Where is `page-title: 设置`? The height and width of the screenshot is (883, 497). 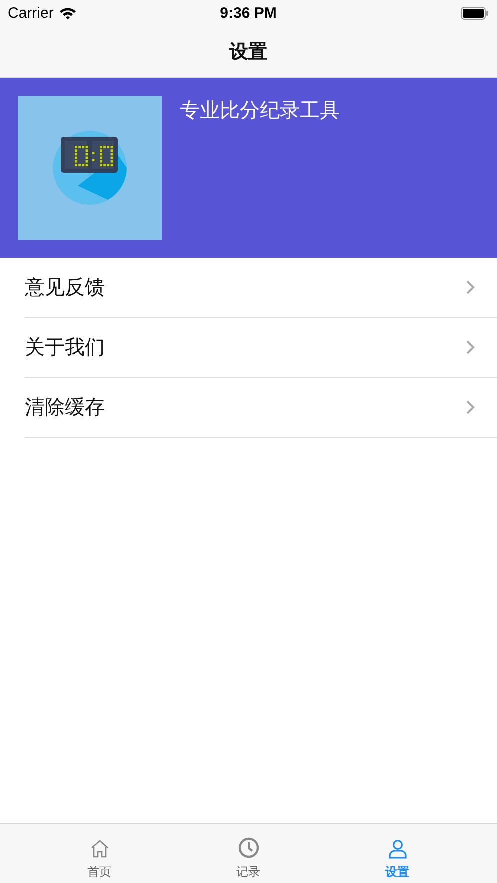
page-title: 设置 is located at coordinates (249, 52).